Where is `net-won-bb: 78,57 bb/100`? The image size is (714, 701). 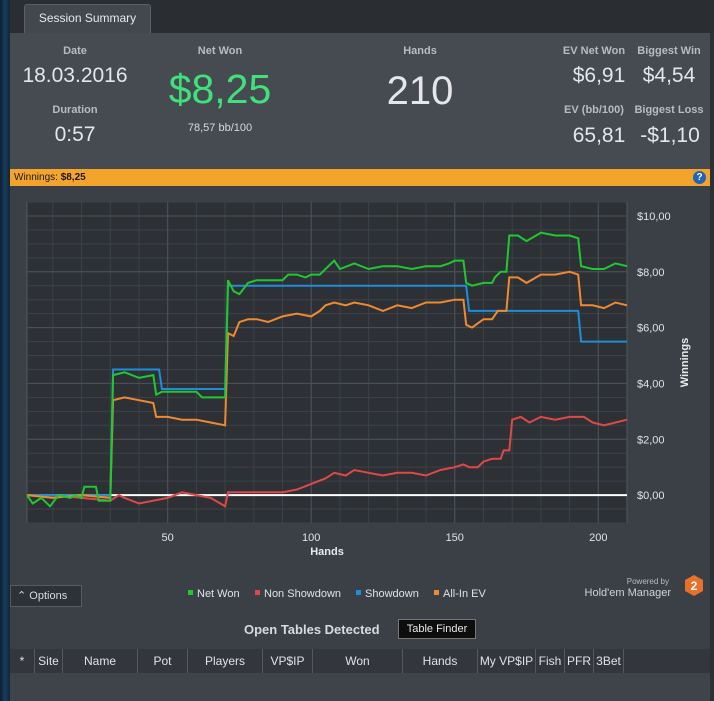 net-won-bb: 78,57 bb/100 is located at coordinates (220, 128).